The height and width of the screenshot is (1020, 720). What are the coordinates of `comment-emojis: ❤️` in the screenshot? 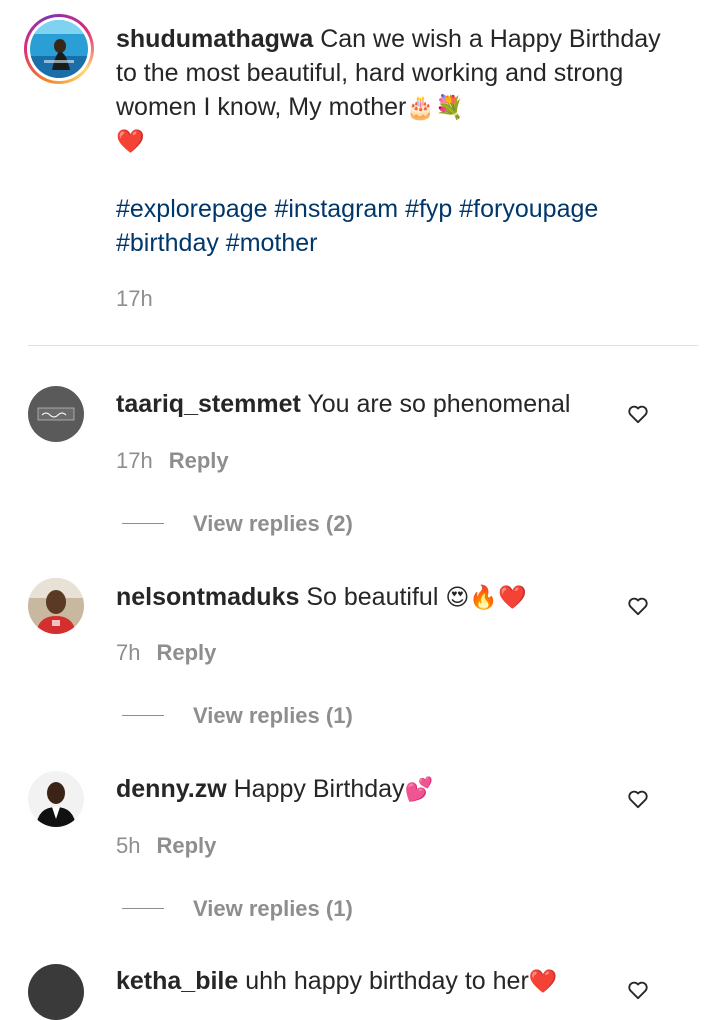 It's located at (543, 981).